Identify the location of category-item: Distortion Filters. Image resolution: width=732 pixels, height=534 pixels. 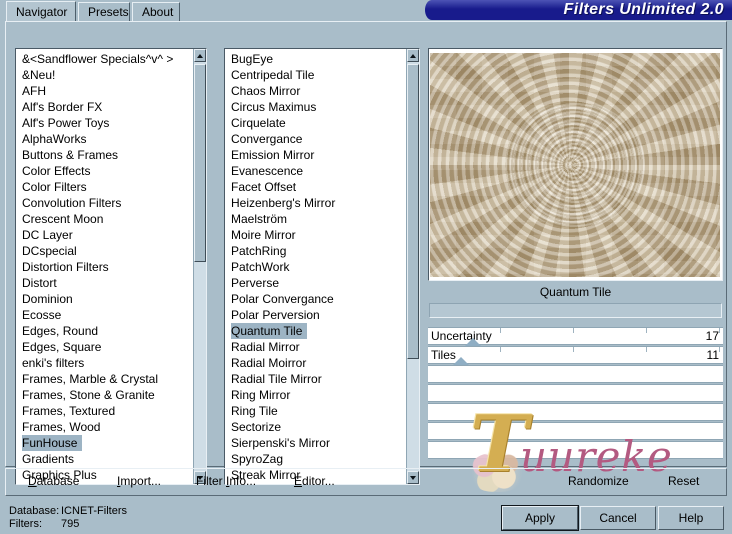
(104, 267).